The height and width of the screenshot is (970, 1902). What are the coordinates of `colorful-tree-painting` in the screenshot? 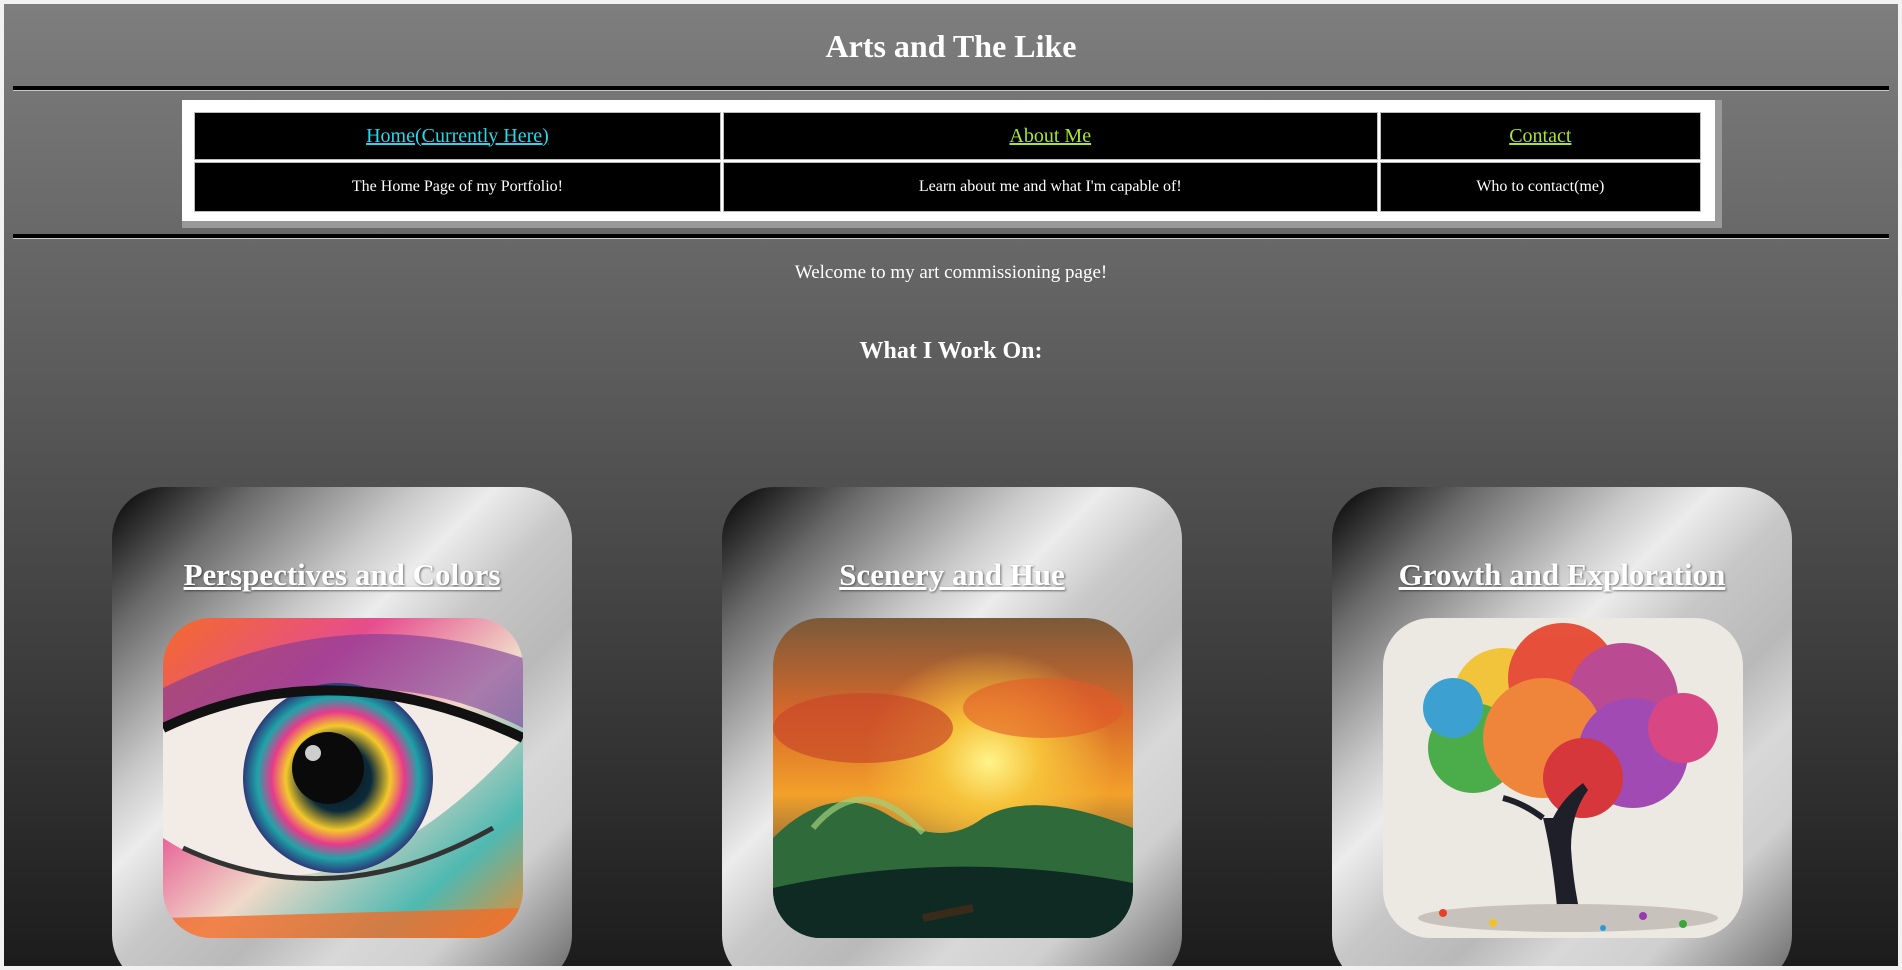 It's located at (1563, 778).